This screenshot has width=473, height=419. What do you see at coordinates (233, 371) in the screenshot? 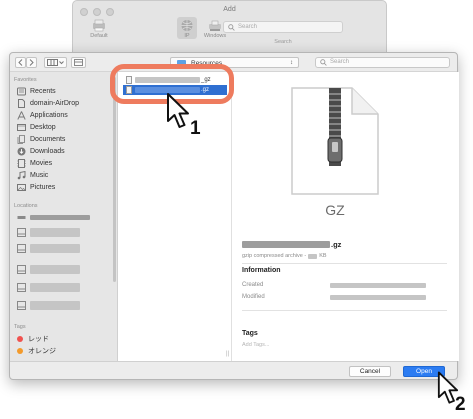
I see `dialog-footer: Cancel Open` at bounding box center [233, 371].